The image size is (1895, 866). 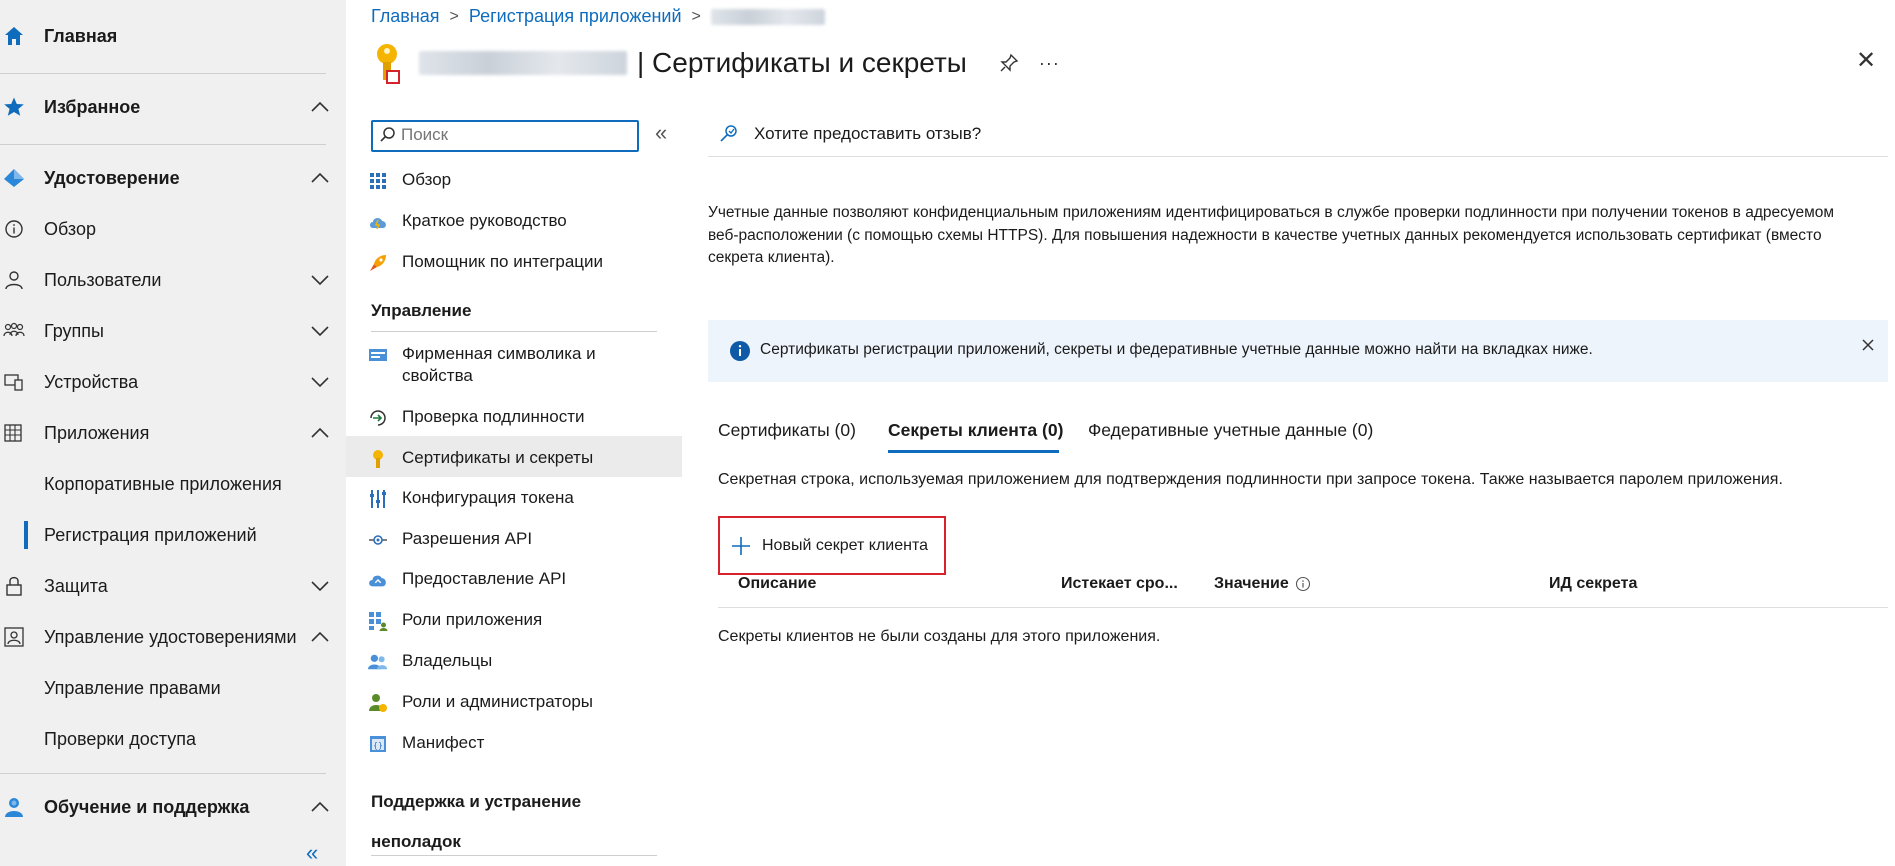 What do you see at coordinates (14, 382) in the screenshot?
I see `devices-icon` at bounding box center [14, 382].